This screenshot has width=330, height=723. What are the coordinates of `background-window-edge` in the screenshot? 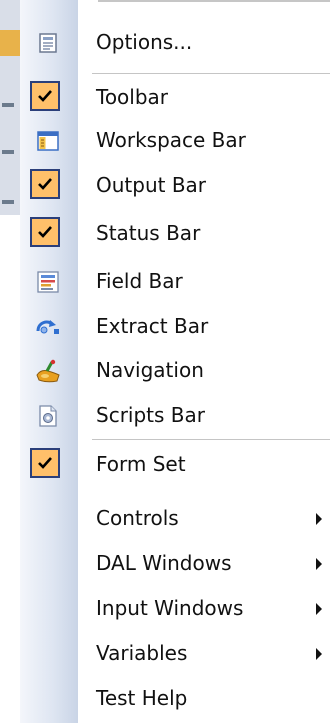 It's located at (10, 107).